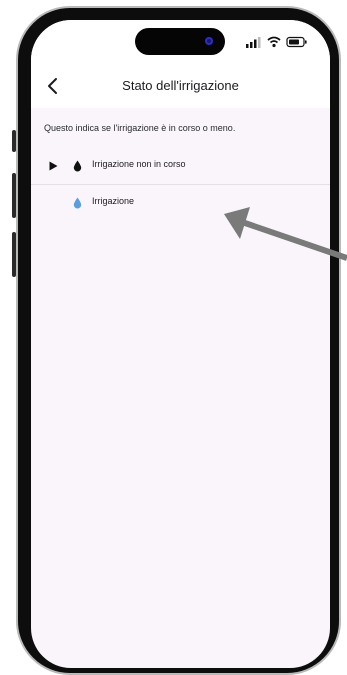  I want to click on list-item-not-irrigating: Irrigazione non in corso, so click(180, 166).